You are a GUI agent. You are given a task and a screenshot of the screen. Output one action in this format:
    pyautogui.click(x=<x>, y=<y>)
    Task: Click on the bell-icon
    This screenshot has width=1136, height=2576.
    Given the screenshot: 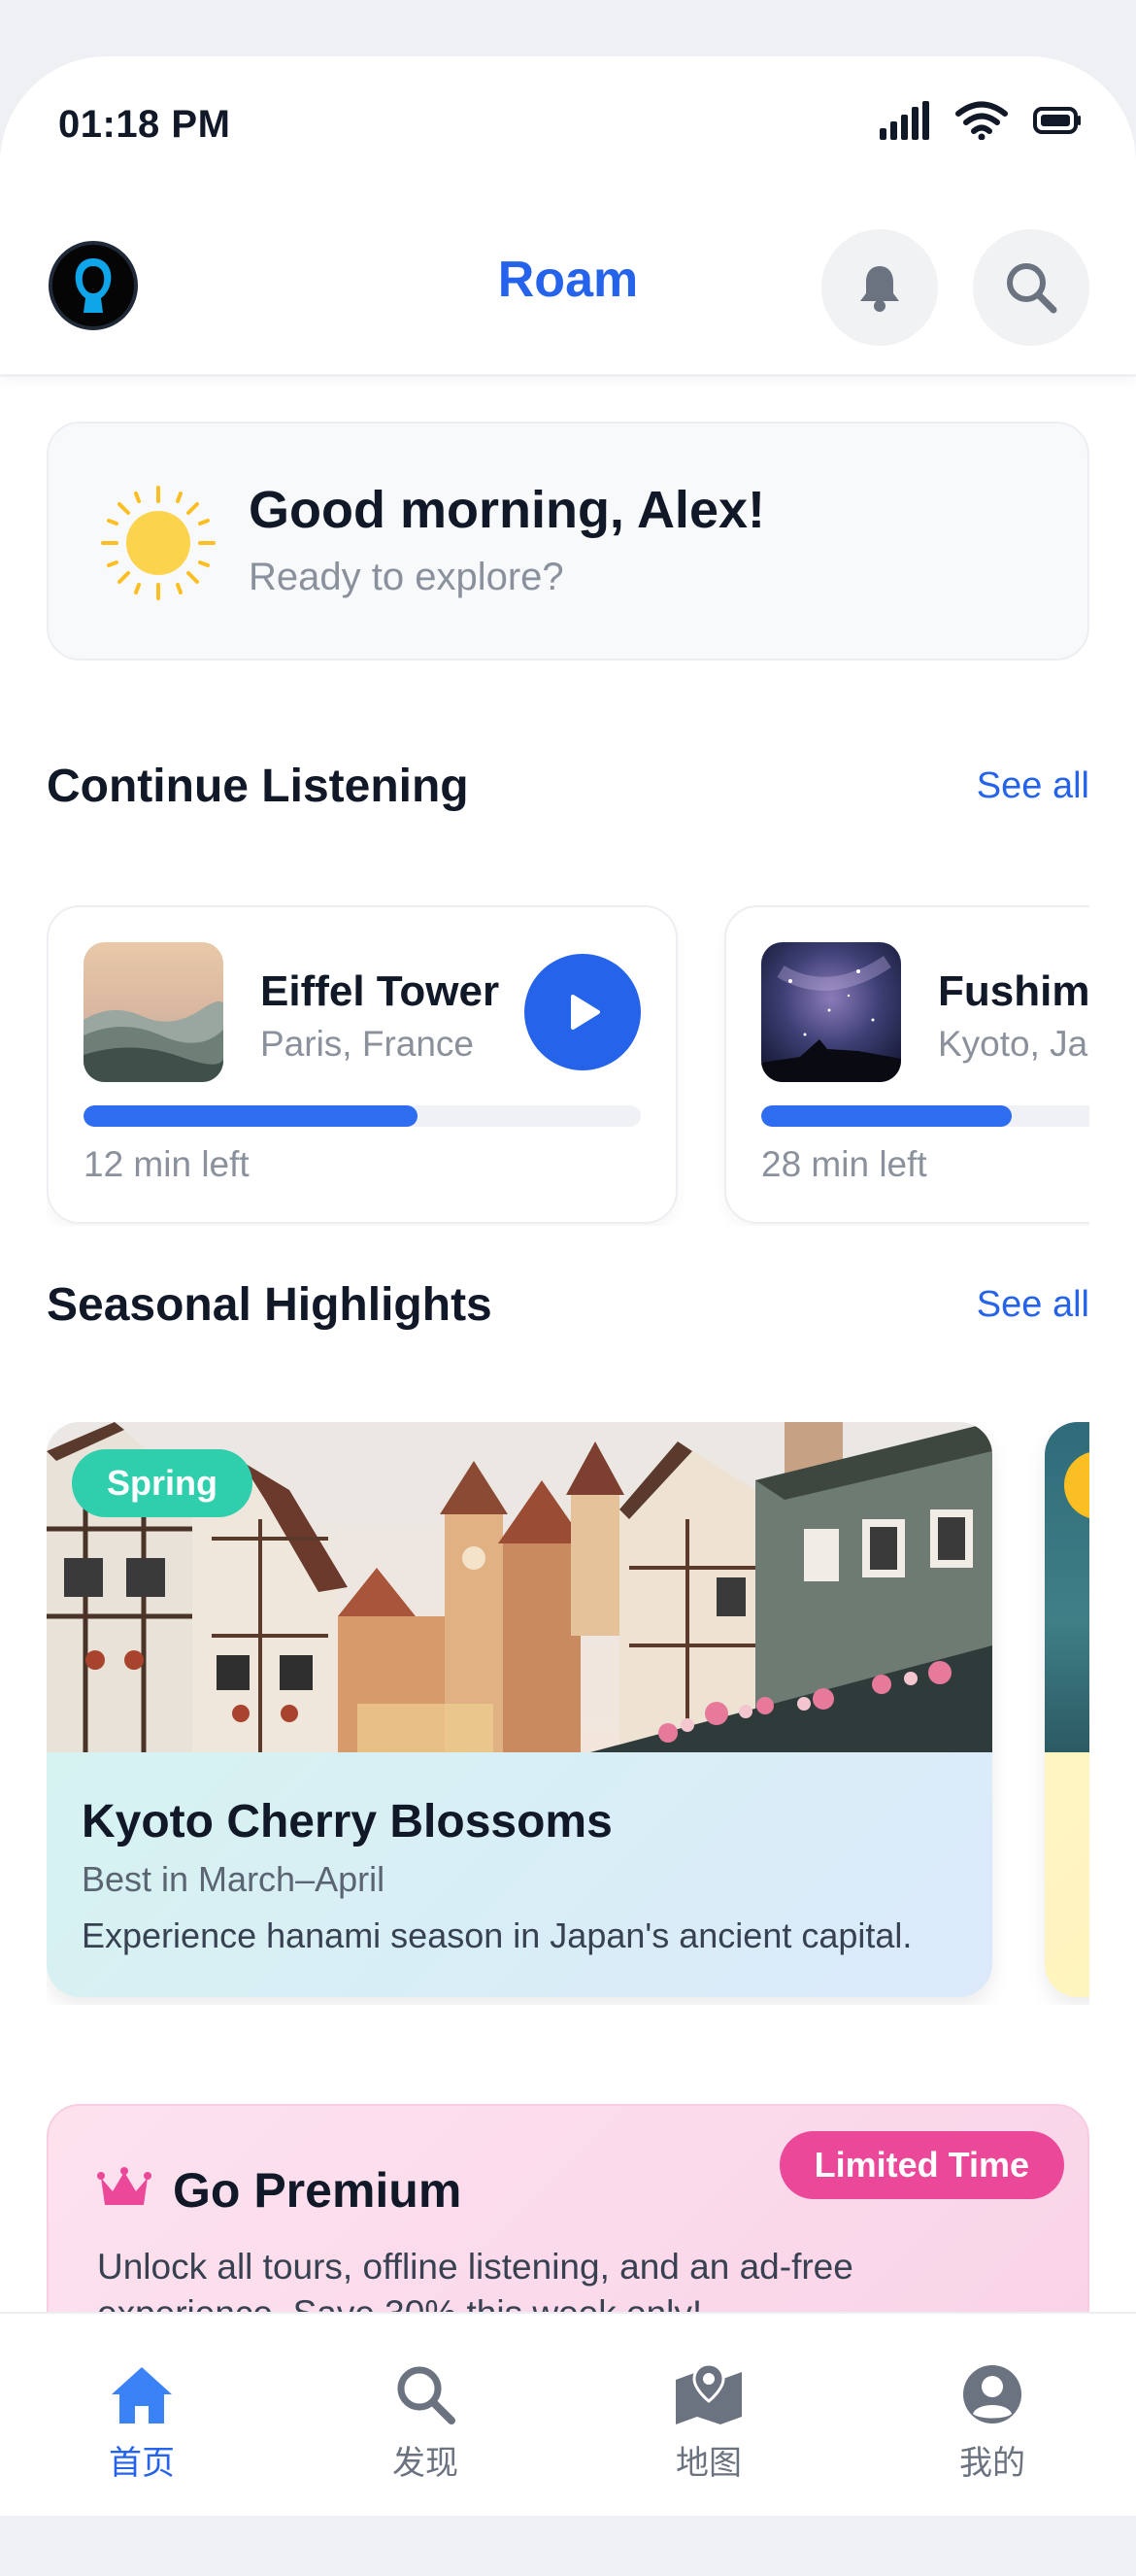 What is the action you would take?
    pyautogui.click(x=879, y=289)
    